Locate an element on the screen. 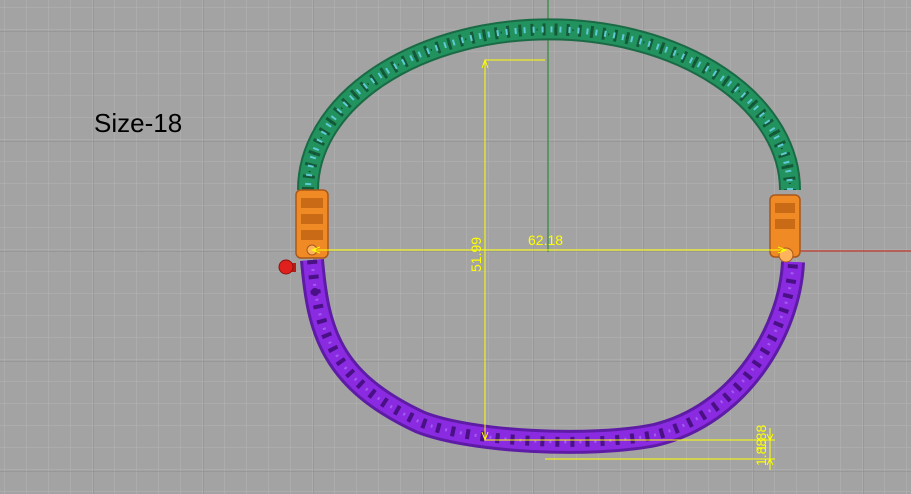 This screenshot has width=911, height=494. hinge-left is located at coordinates (312, 224).